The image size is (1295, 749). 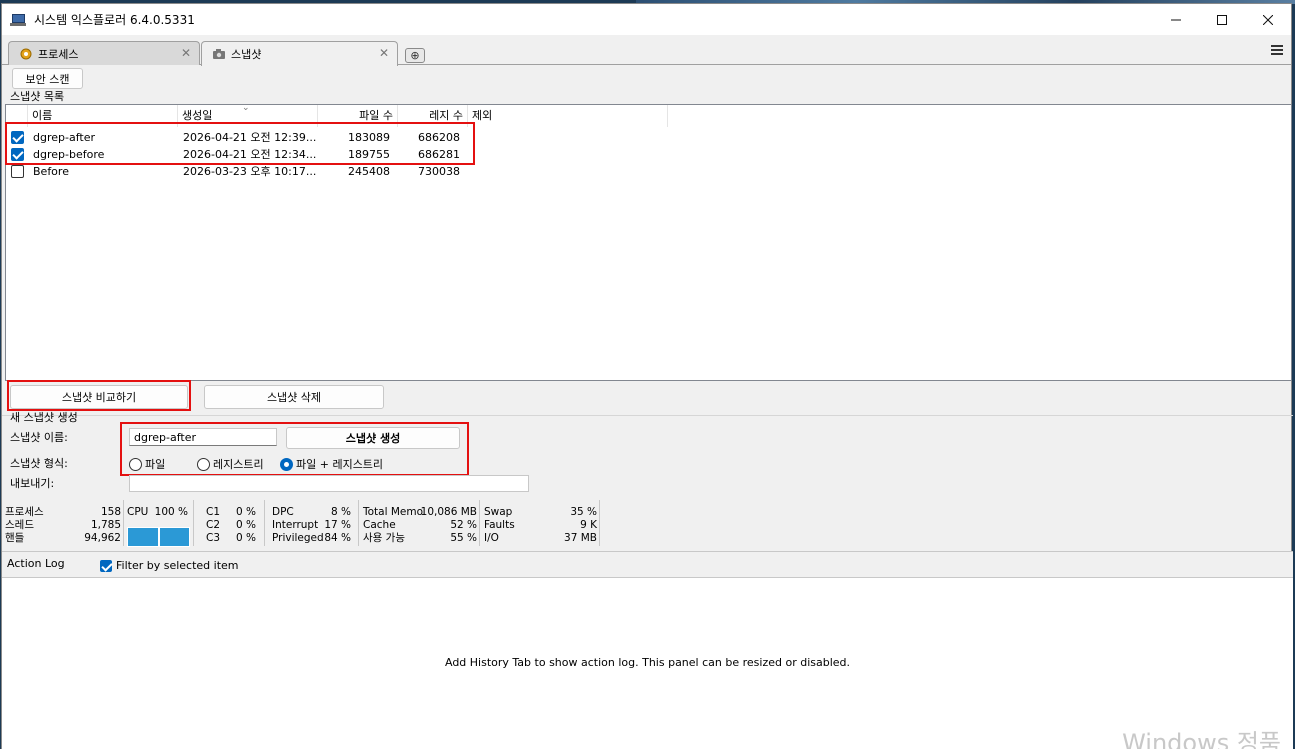 What do you see at coordinates (580, 538) in the screenshot?
I see `io-value: 37 MB` at bounding box center [580, 538].